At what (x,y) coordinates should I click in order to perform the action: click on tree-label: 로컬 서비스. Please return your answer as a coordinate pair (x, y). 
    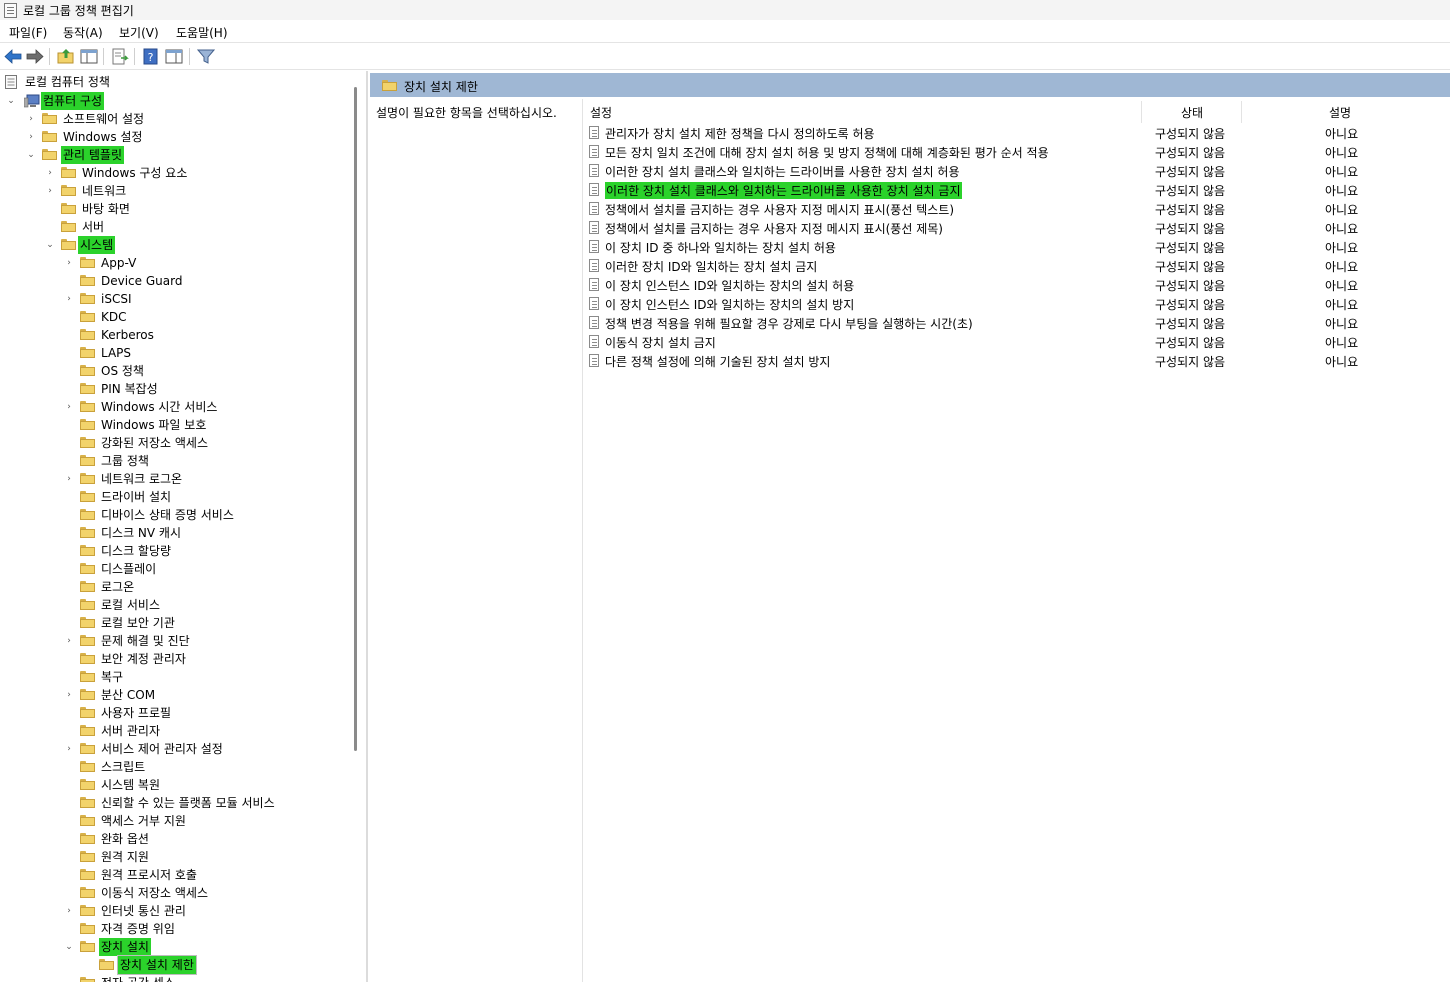
    Looking at the image, I should click on (131, 605).